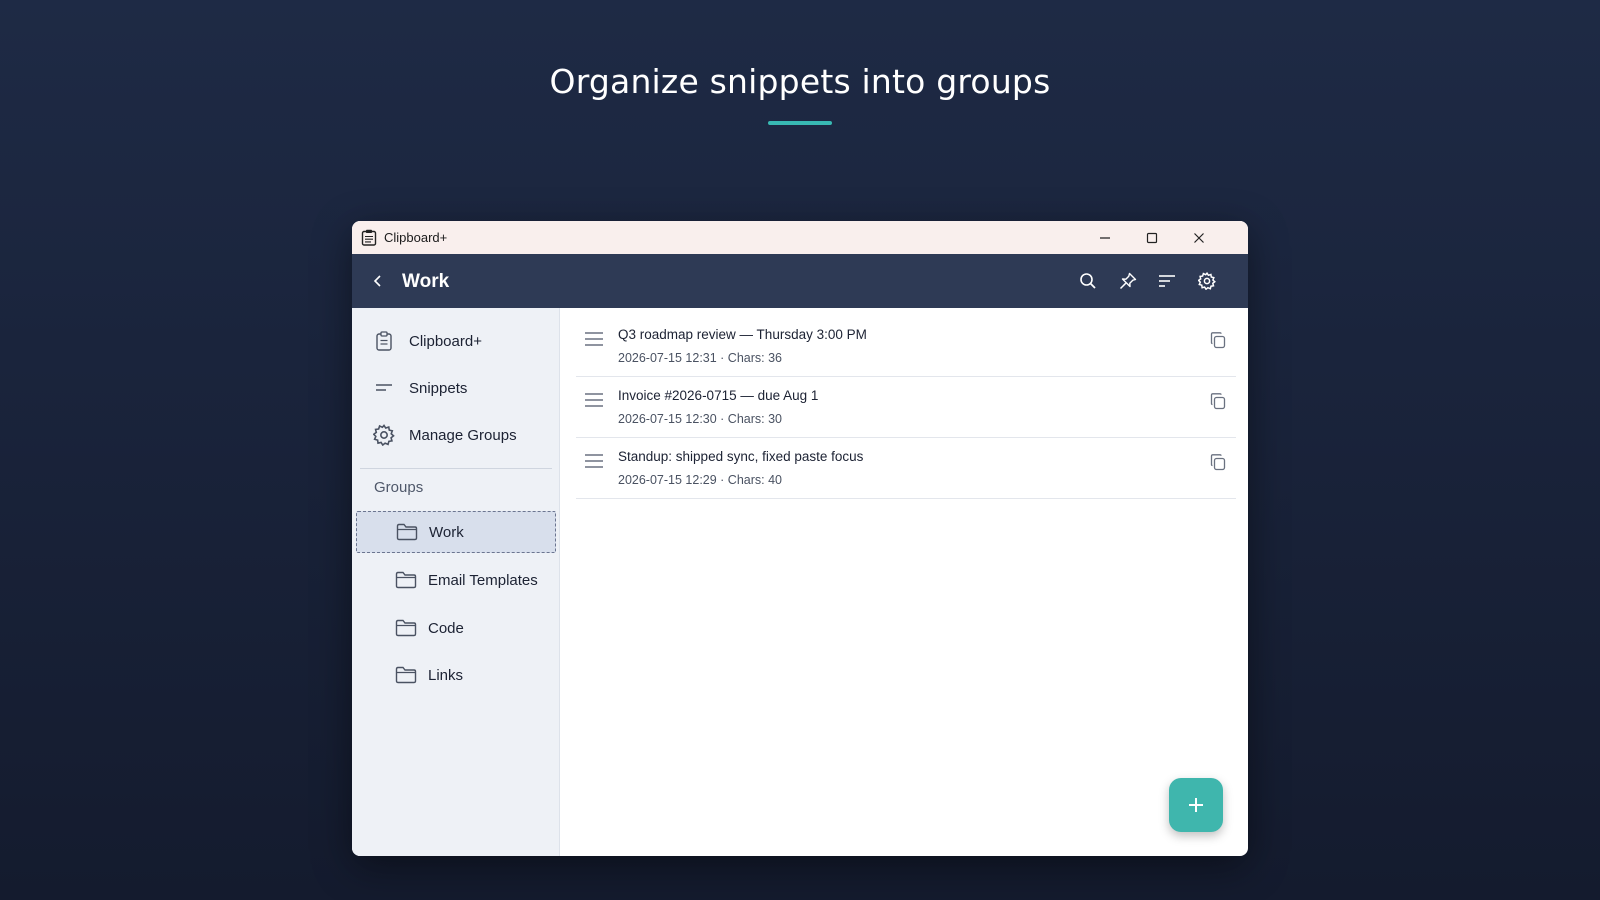  I want to click on snippet-meta: 2026-07-15 12:29 · Chars: 40, so click(700, 480).